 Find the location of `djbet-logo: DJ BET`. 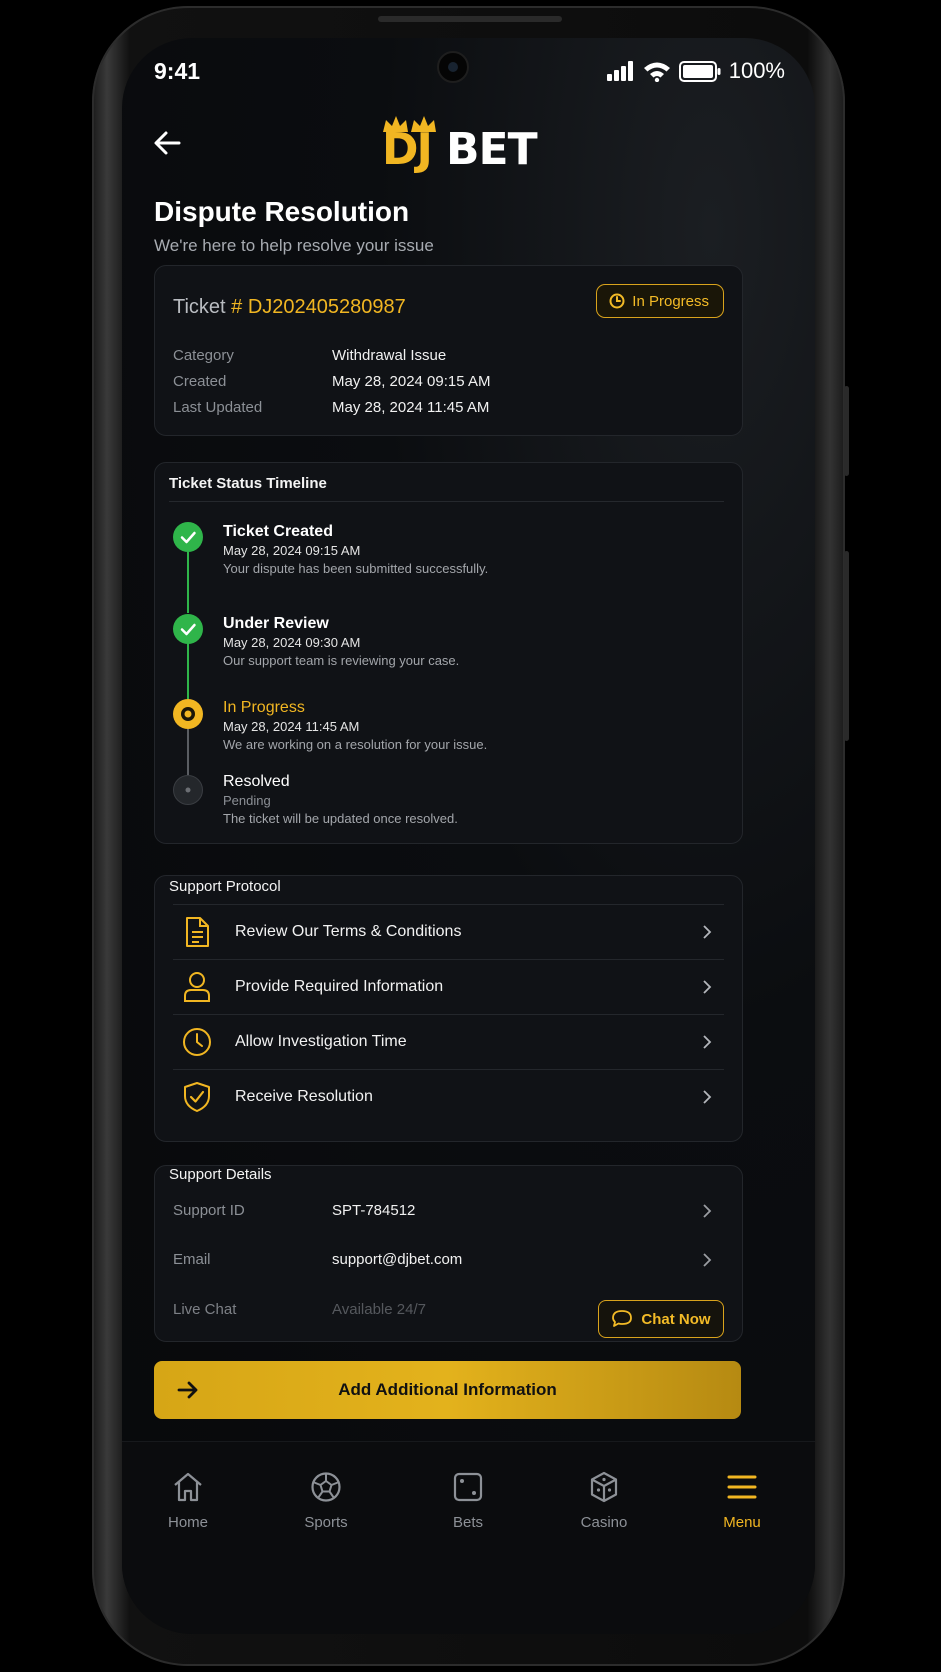

djbet-logo: DJ BET is located at coordinates (460, 143).